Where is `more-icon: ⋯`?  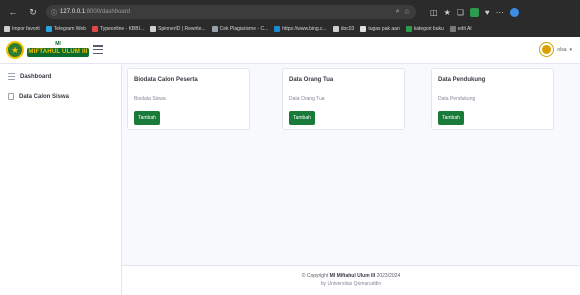 more-icon: ⋯ is located at coordinates (500, 12).